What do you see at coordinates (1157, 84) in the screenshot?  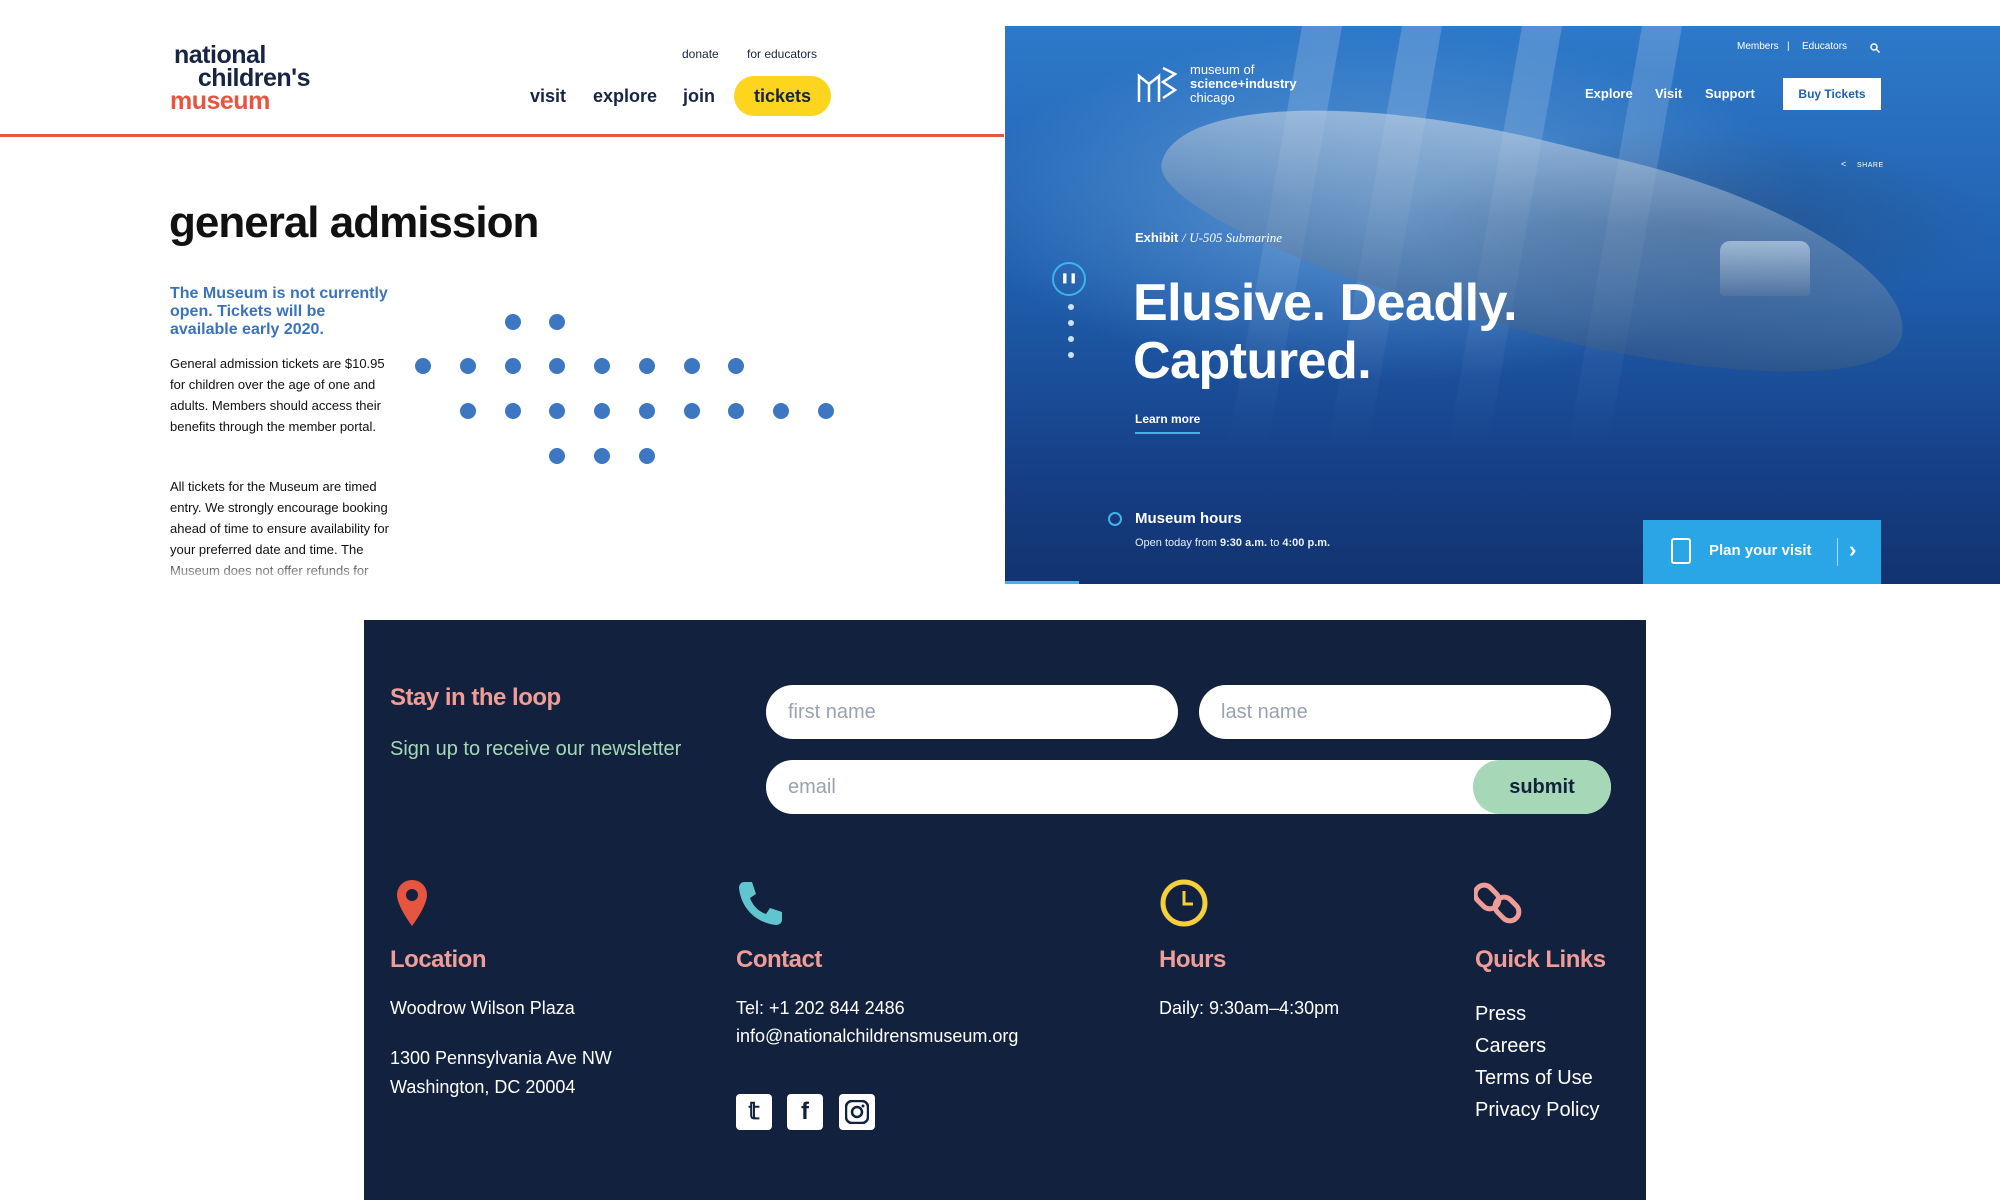 I see `msi-logo-mark` at bounding box center [1157, 84].